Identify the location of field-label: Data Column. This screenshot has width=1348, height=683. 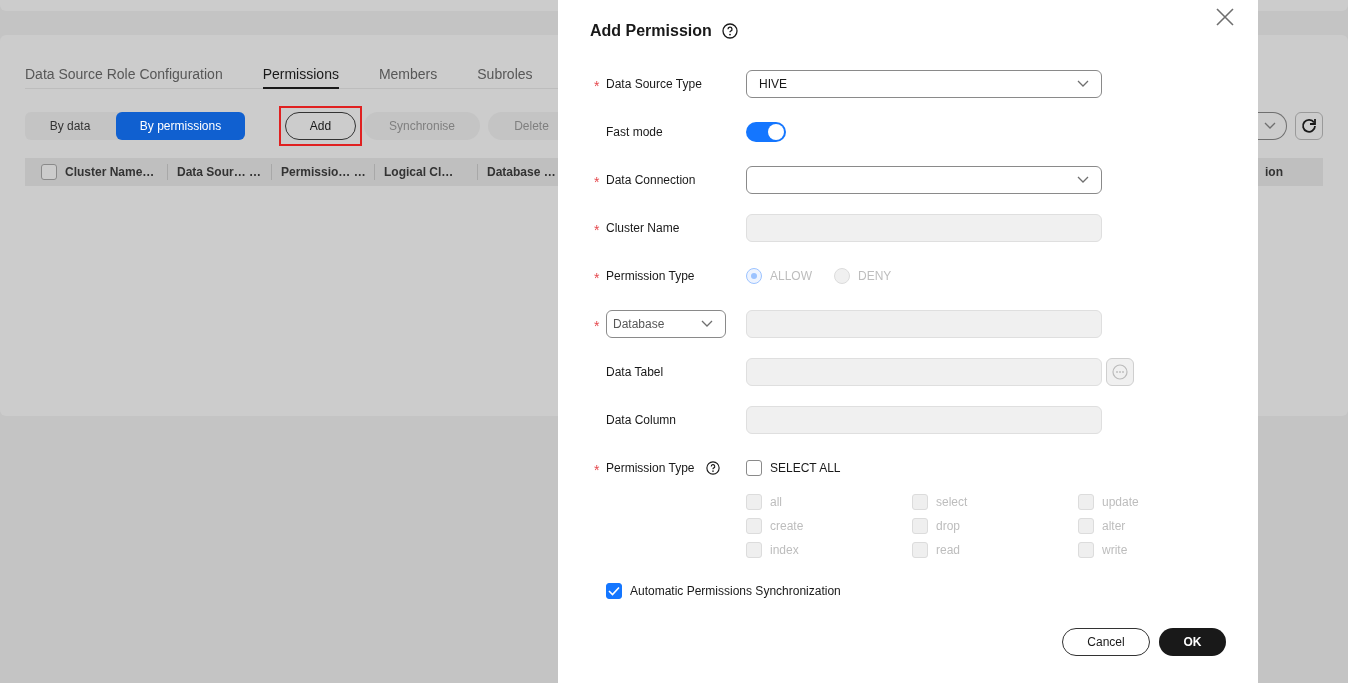
(641, 420).